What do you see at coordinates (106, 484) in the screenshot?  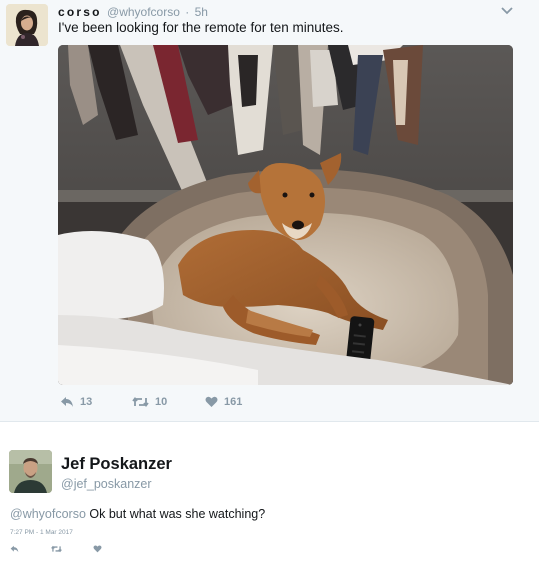 I see `reply-user-handle: @jef_poskanzer` at bounding box center [106, 484].